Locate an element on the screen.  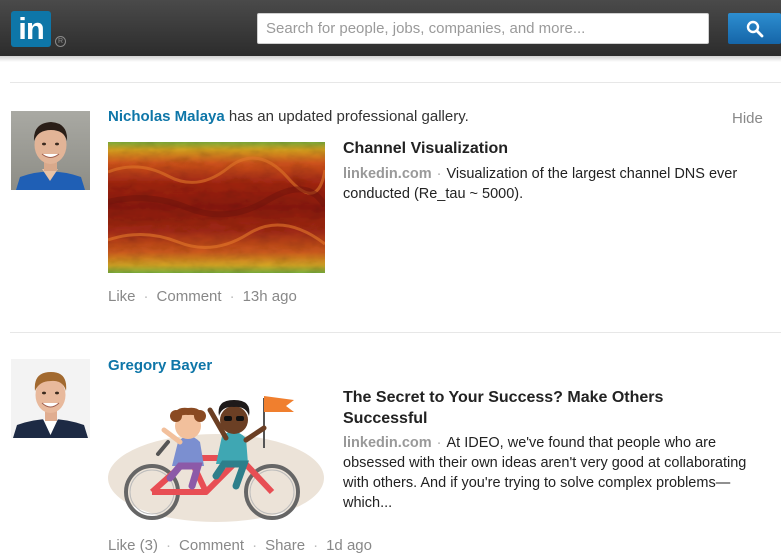
article-thumbnail is located at coordinates (216, 454).